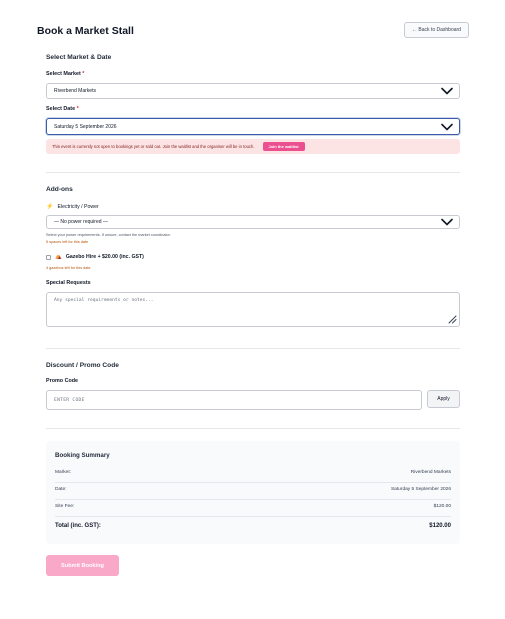 This screenshot has height=619, width=505. Describe the element at coordinates (50, 207) in the screenshot. I see `lightning-icon: ⚡` at that location.